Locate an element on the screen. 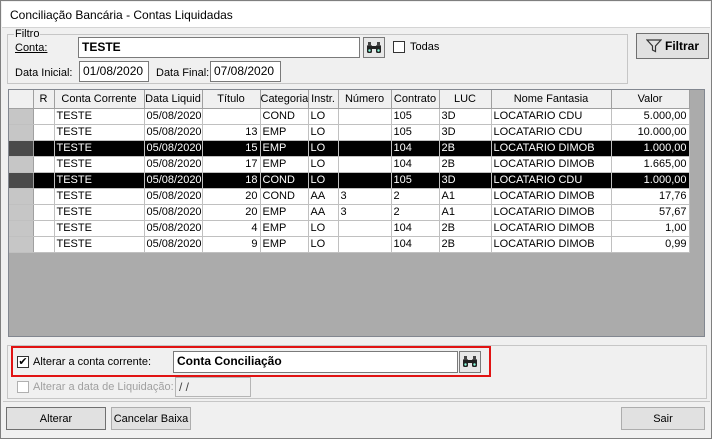  column-header: R is located at coordinates (44, 99).